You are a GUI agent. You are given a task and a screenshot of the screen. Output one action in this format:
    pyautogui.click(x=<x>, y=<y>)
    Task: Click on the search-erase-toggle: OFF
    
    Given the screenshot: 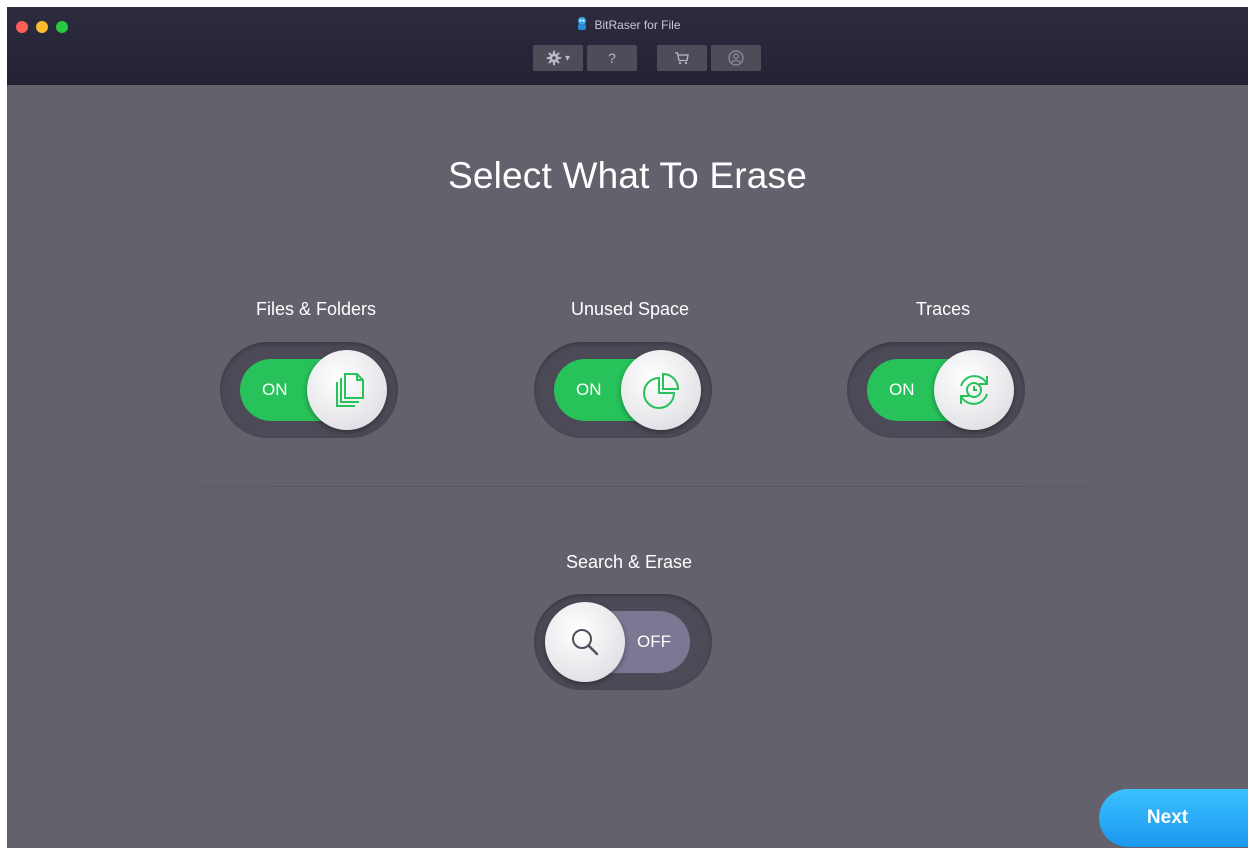 What is the action you would take?
    pyautogui.click(x=623, y=642)
    